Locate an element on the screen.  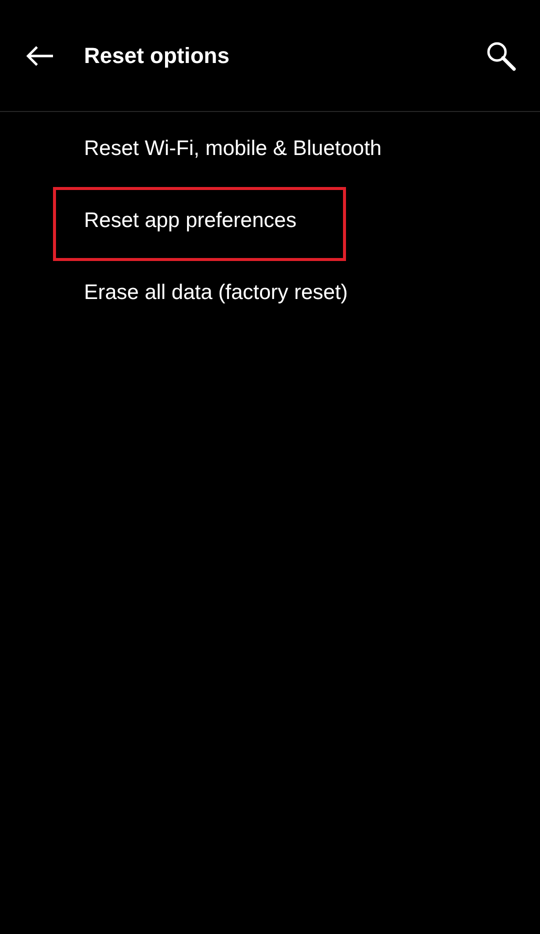
screen-title: Reset options is located at coordinates (157, 55).